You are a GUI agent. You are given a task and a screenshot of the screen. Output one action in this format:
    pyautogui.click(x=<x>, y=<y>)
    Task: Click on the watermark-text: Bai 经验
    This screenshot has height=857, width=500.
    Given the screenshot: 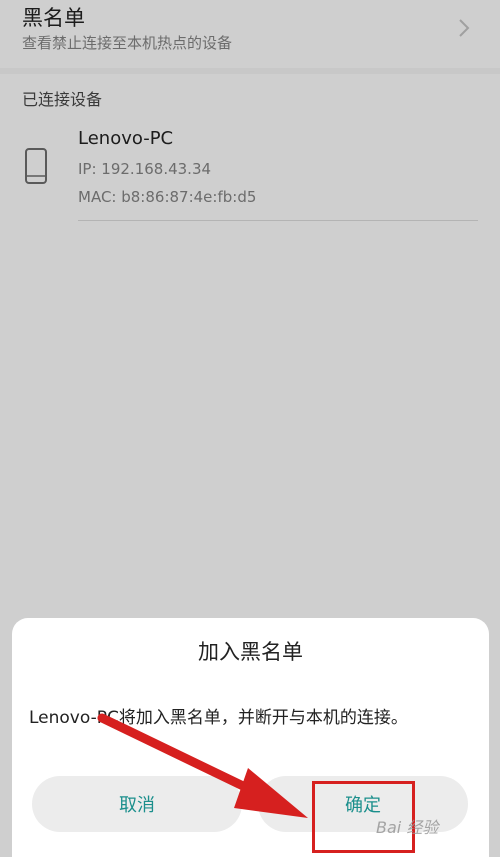 What is the action you would take?
    pyautogui.click(x=407, y=827)
    